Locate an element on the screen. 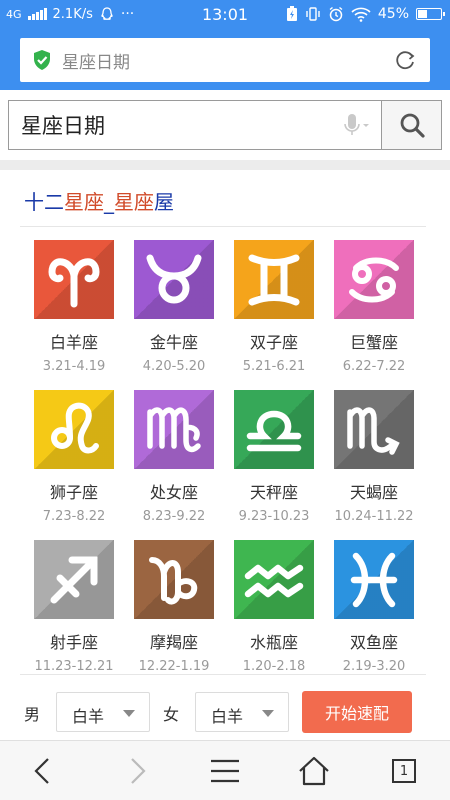  search-input: 星座日期 is located at coordinates (195, 125).